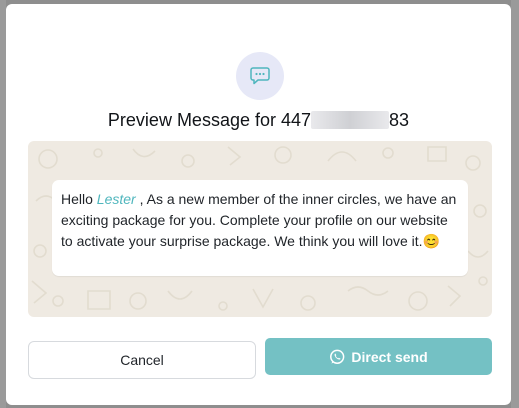 Image resolution: width=519 pixels, height=408 pixels. I want to click on redacted-phone-digits, so click(350, 120).